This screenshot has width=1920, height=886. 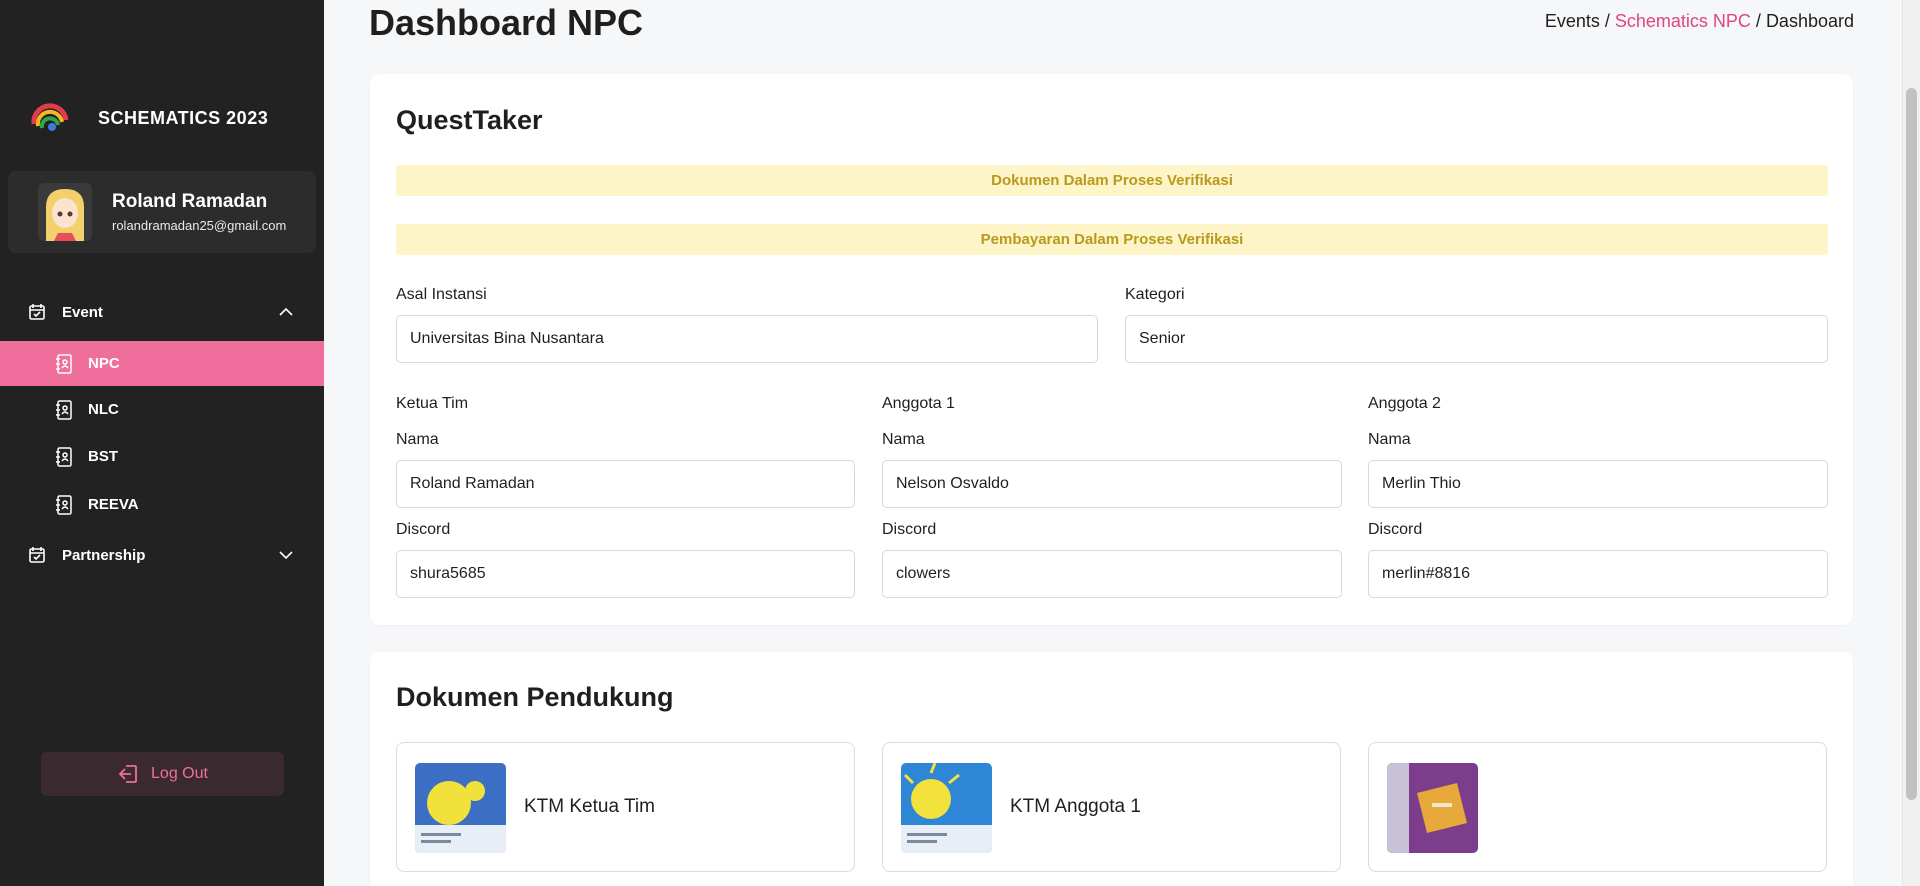 What do you see at coordinates (286, 312) in the screenshot?
I see `chevron-up-icon` at bounding box center [286, 312].